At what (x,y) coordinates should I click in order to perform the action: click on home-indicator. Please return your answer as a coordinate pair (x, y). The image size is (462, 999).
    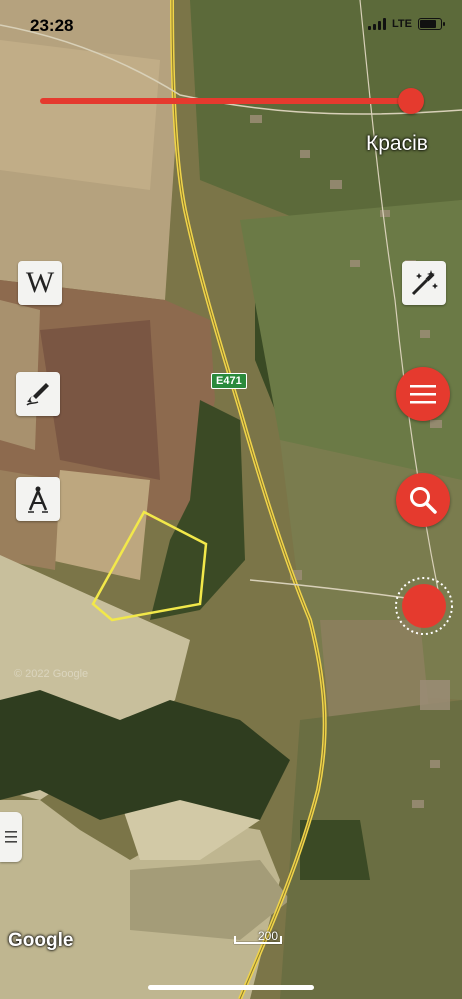
    Looking at the image, I should click on (231, 987).